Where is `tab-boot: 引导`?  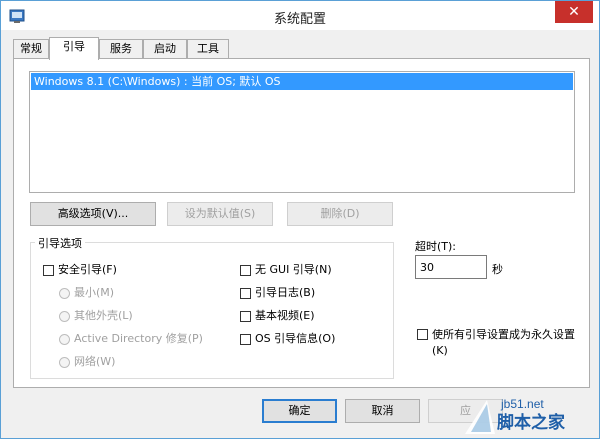
tab-boot: 引导 is located at coordinates (74, 48).